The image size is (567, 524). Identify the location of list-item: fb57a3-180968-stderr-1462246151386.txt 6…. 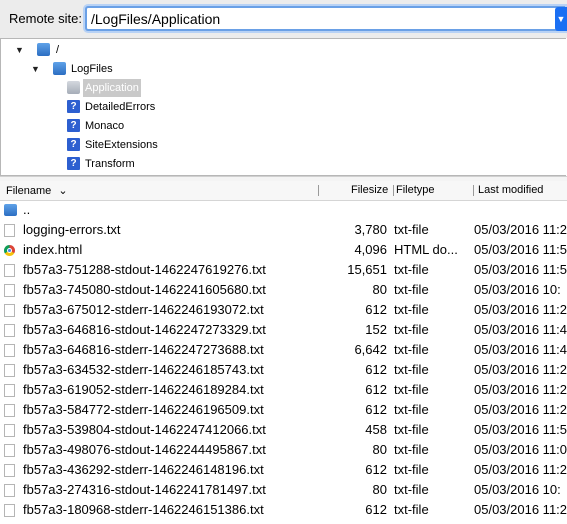
(283, 510).